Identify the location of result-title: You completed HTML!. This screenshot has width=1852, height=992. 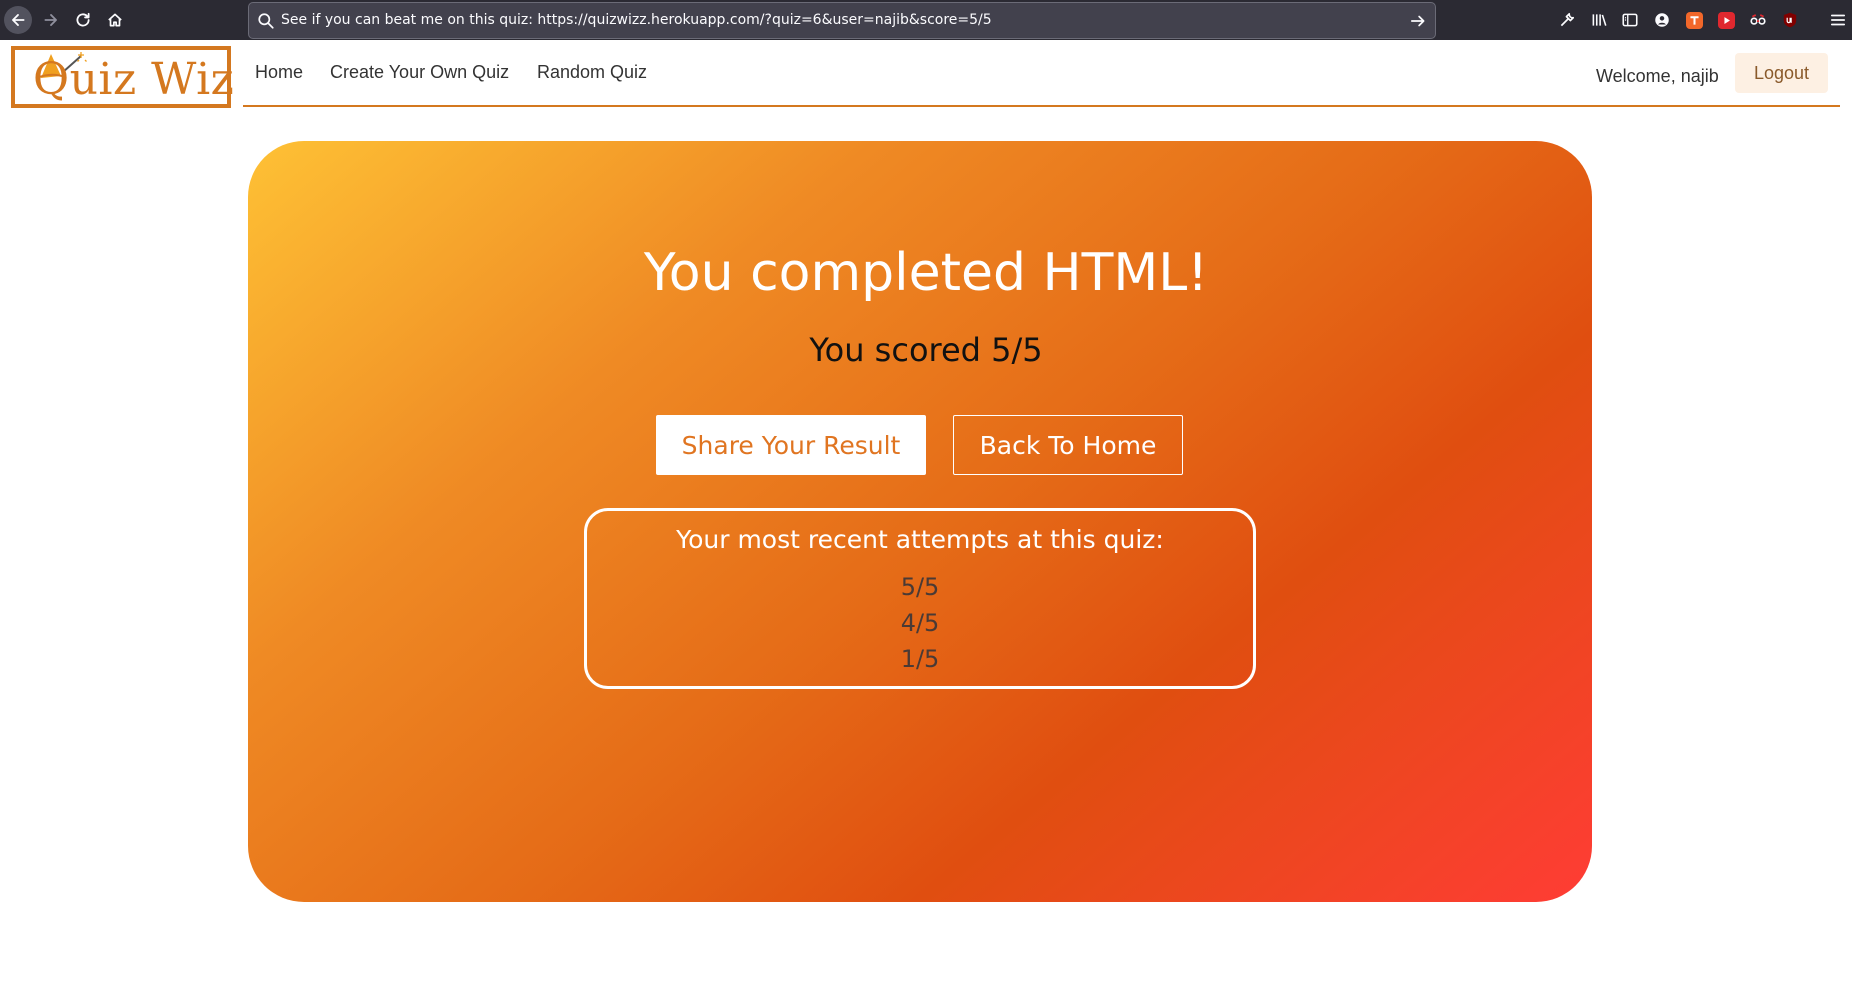
(926, 273).